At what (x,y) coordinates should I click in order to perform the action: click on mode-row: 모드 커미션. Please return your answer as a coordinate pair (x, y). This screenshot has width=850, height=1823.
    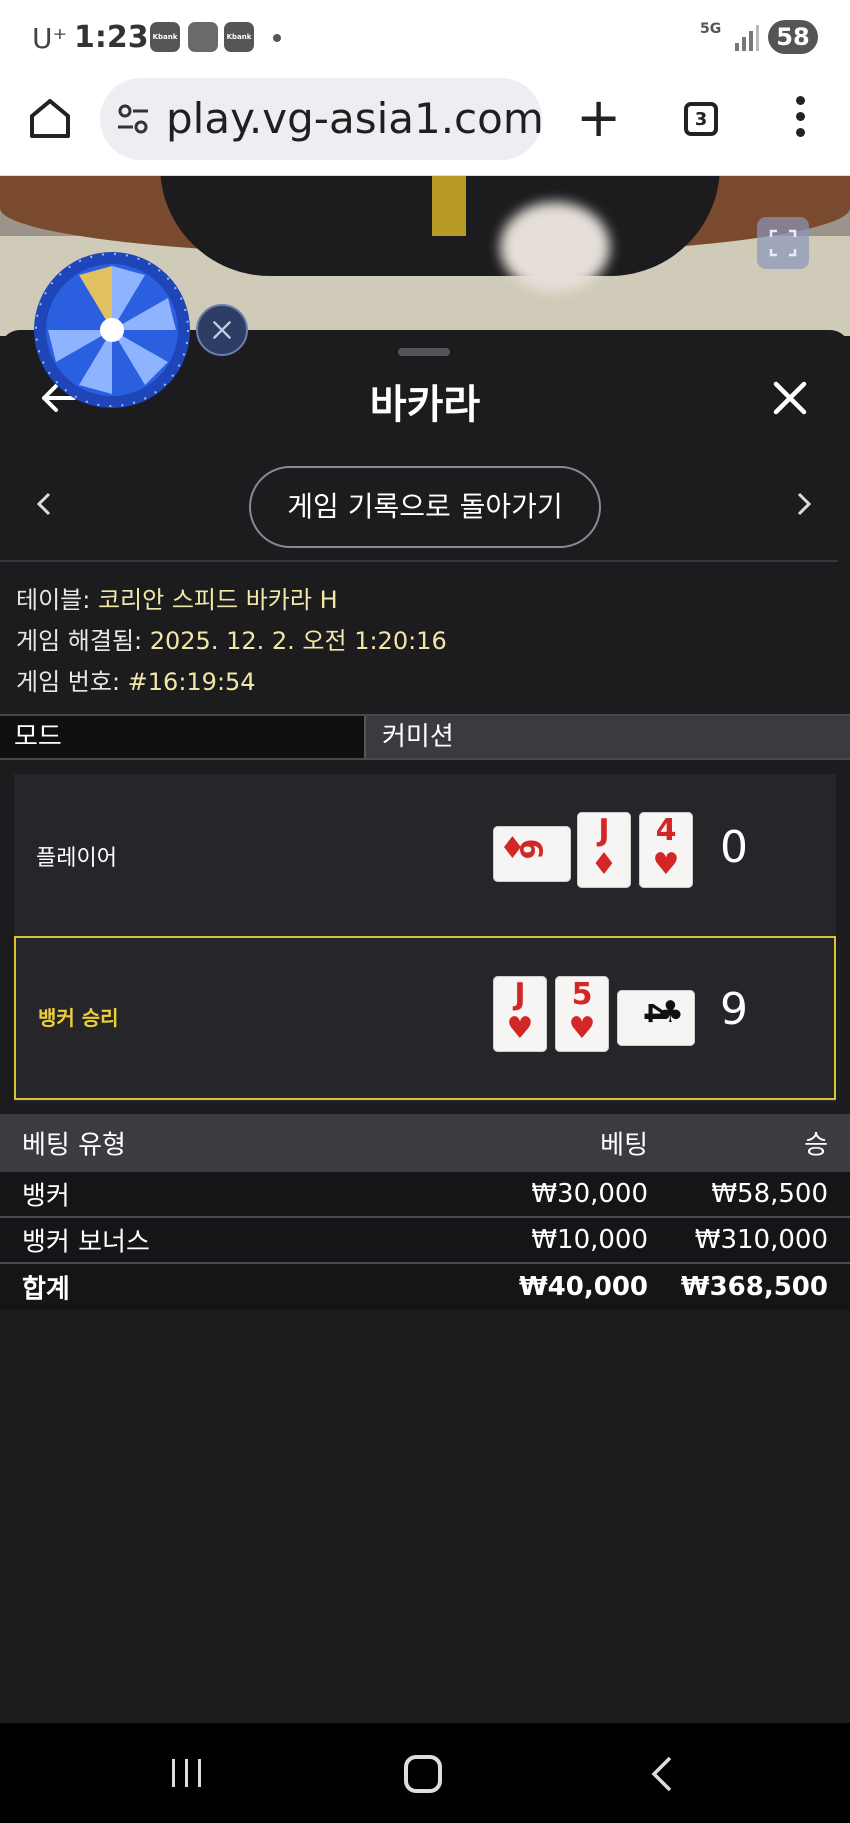
    Looking at the image, I should click on (425, 737).